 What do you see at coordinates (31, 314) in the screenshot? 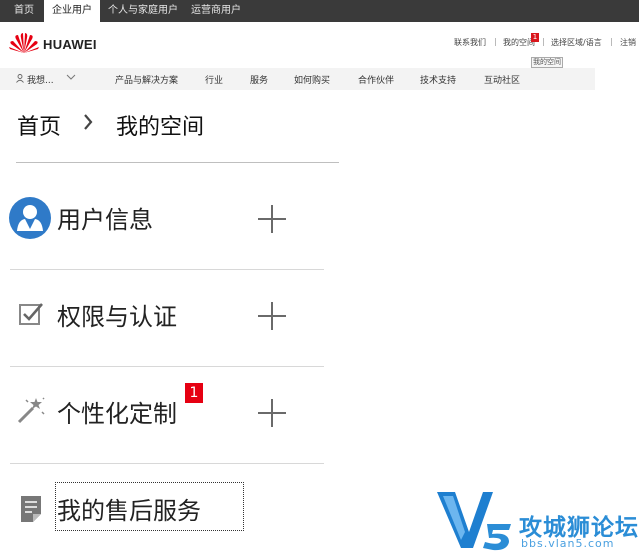
I see `checkbox-icon` at bounding box center [31, 314].